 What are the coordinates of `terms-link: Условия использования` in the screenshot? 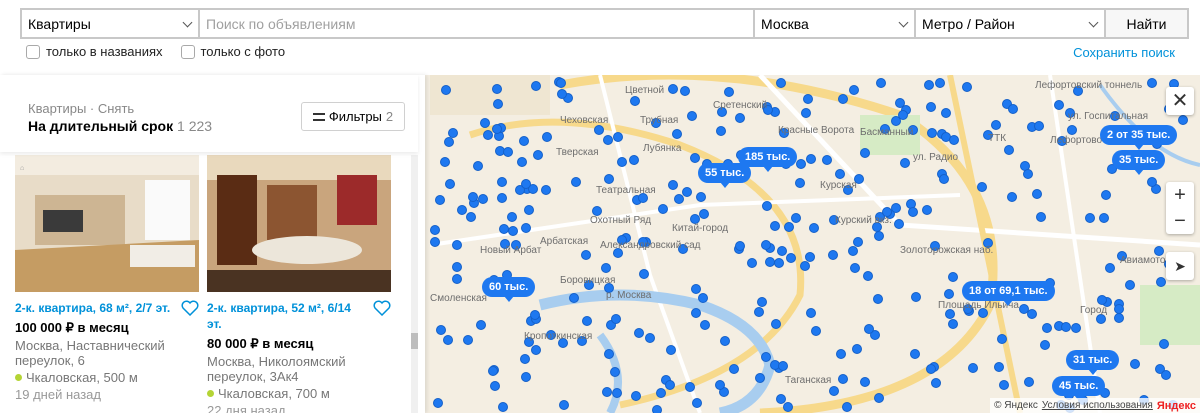 It's located at (1097, 405).